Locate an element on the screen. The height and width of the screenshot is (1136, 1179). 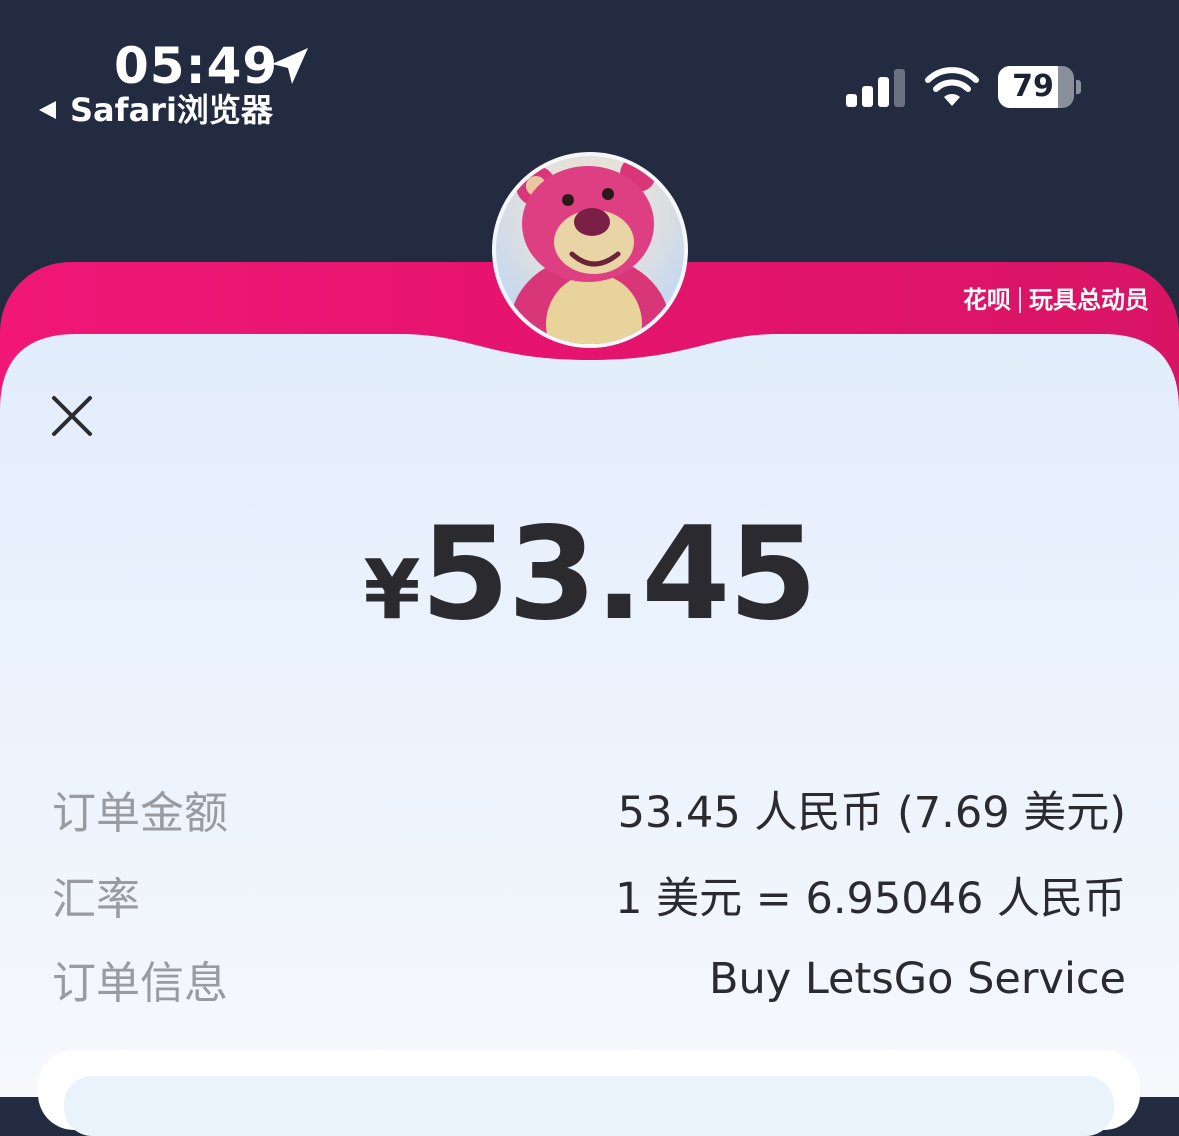
cellular-signal-icon is located at coordinates (875, 88).